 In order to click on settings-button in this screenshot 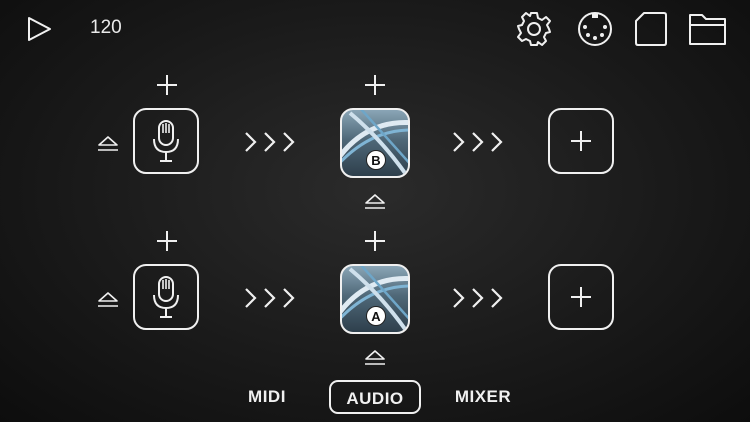, I will do `click(534, 29)`.